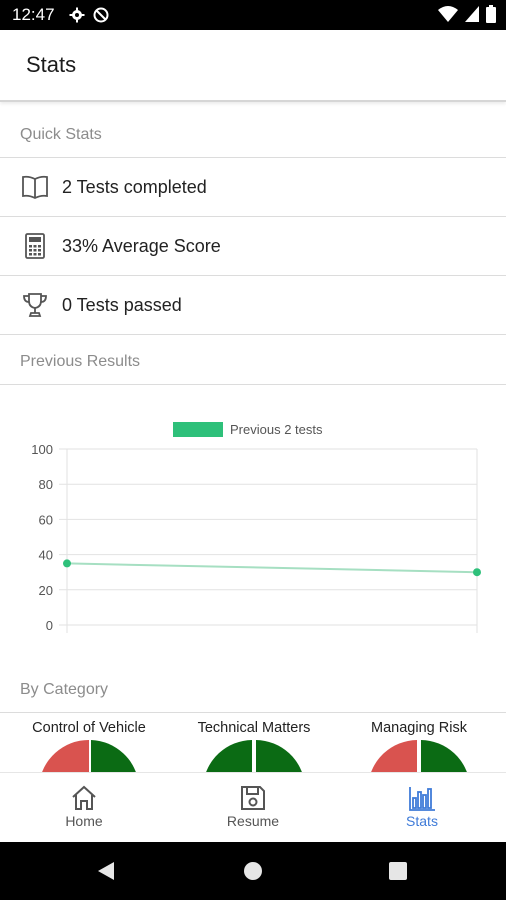  What do you see at coordinates (46, 519) in the screenshot?
I see `y-tick-label: 60` at bounding box center [46, 519].